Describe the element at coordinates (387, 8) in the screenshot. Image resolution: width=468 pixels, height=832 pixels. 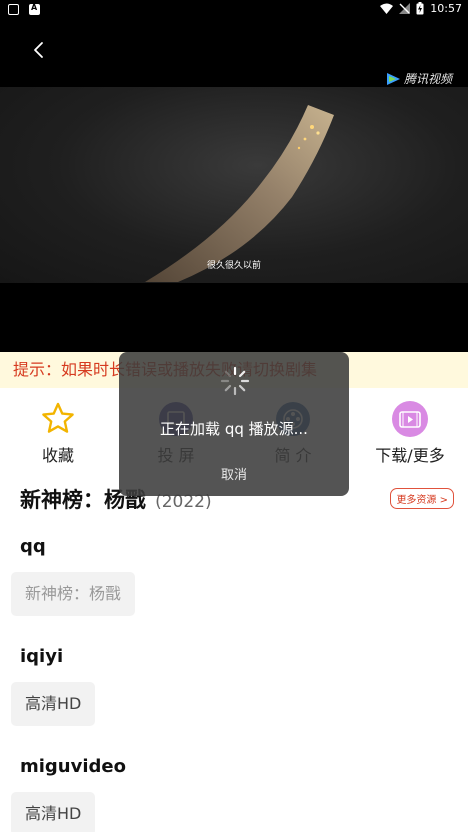
I see `wifi-icon` at that location.